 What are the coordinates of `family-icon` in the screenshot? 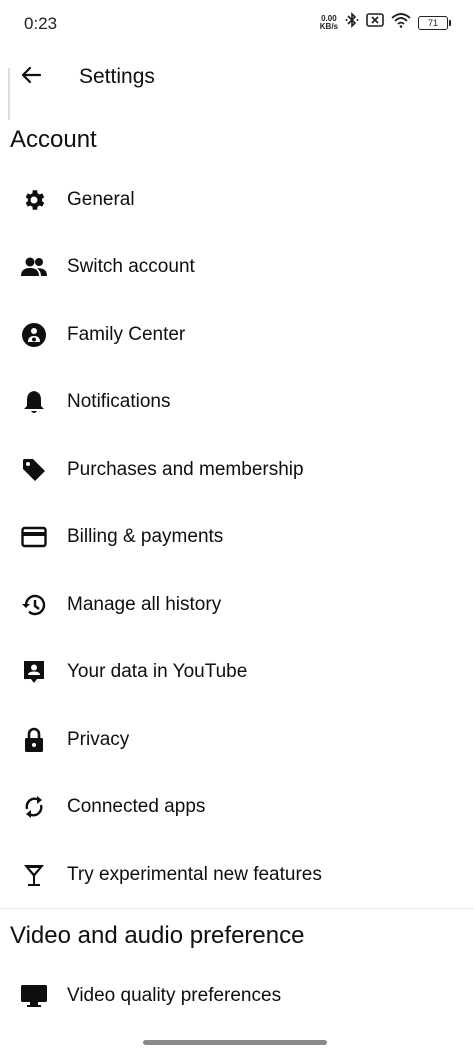 It's located at (34, 335).